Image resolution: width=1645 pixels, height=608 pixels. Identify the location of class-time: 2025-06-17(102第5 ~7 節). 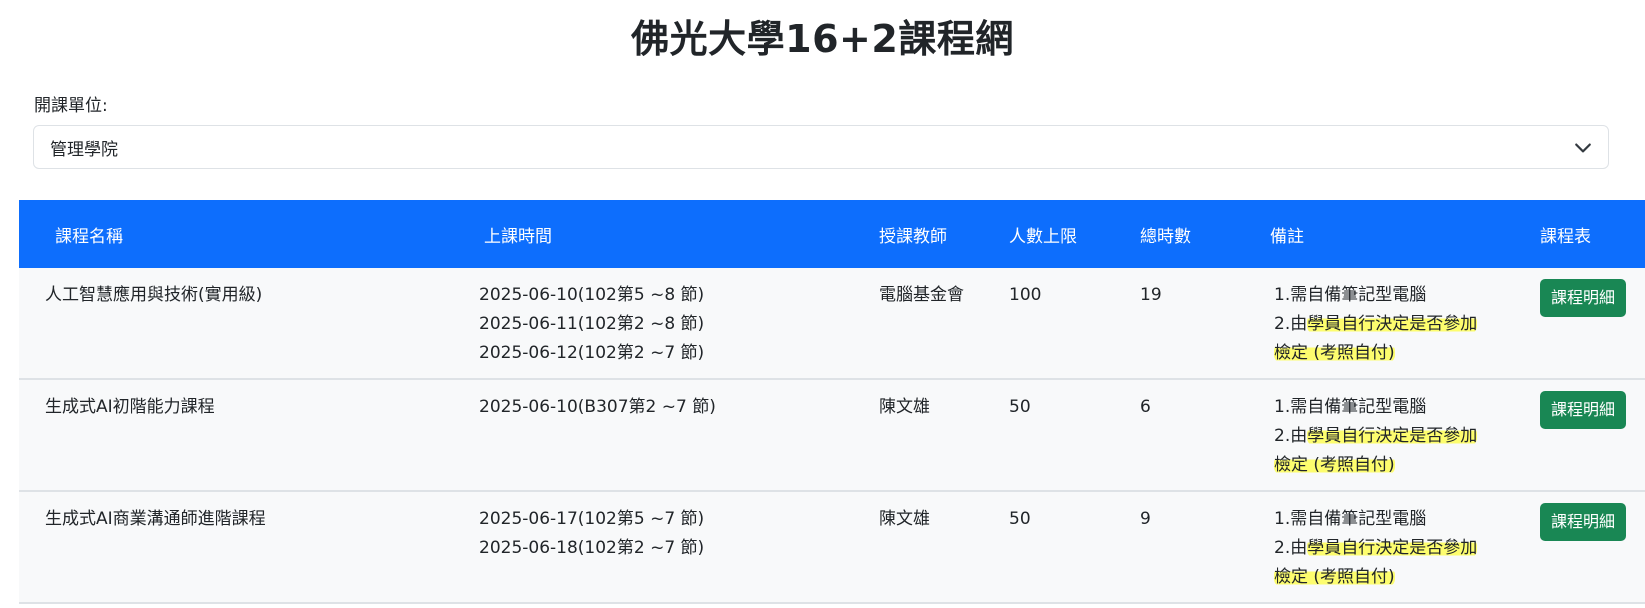
(592, 519).